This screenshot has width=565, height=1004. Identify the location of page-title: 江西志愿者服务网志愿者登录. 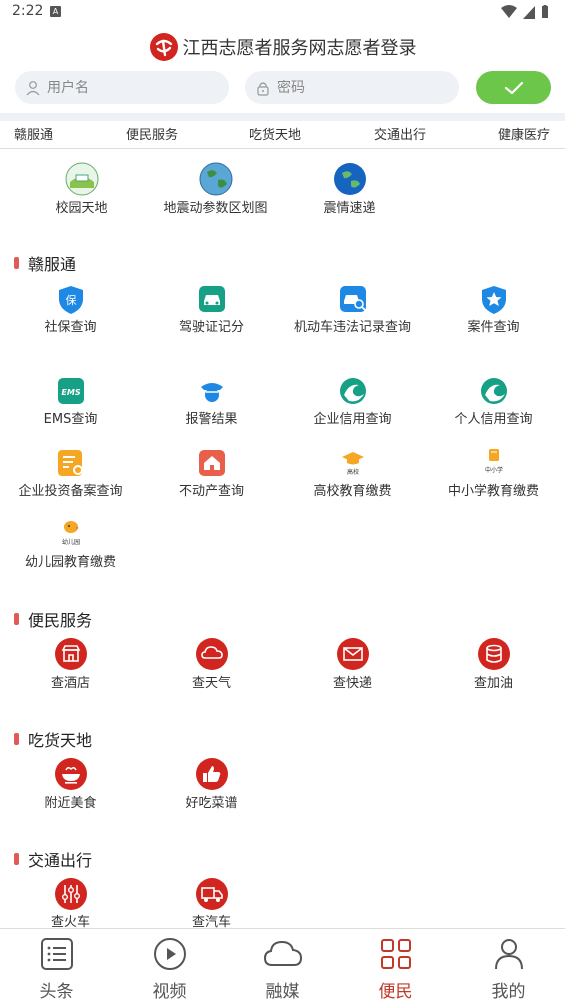
(299, 48).